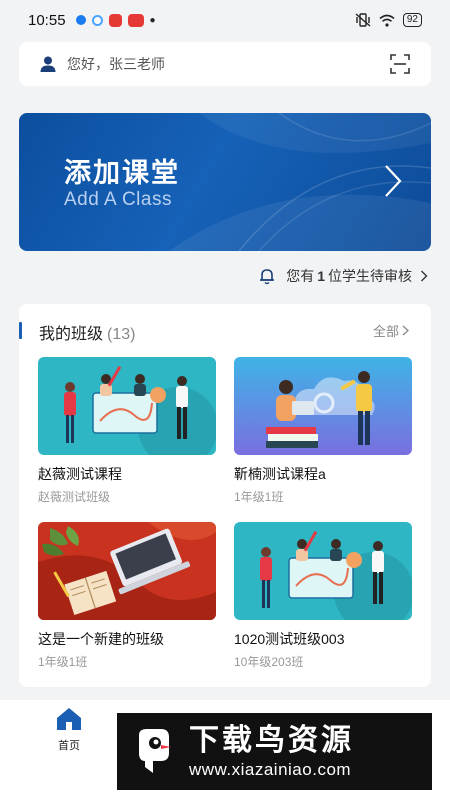  Describe the element at coordinates (363, 20) in the screenshot. I see `vibrate-icon` at that location.